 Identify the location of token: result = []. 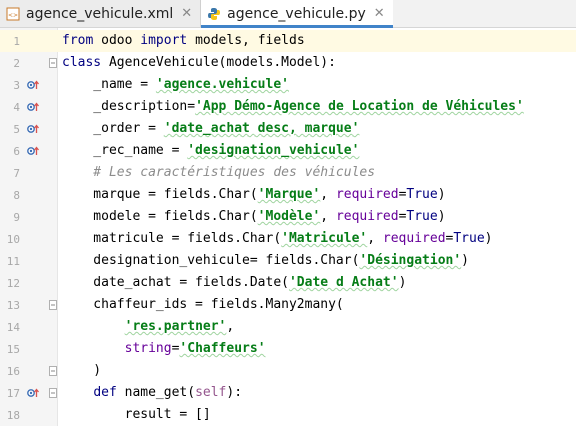
(136, 414).